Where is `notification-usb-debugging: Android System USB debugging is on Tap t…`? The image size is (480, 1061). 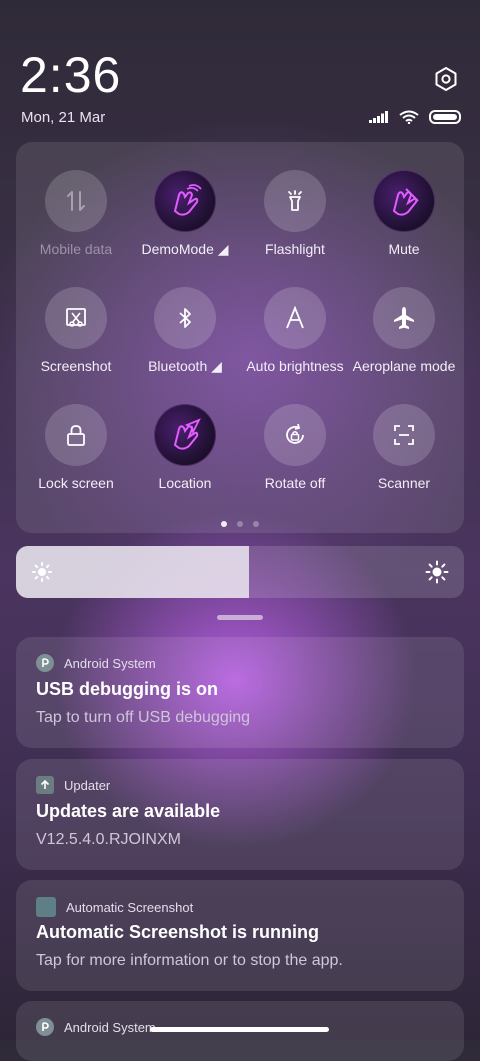
notification-usb-debugging: Android System USB debugging is on Tap t… is located at coordinates (240, 692).